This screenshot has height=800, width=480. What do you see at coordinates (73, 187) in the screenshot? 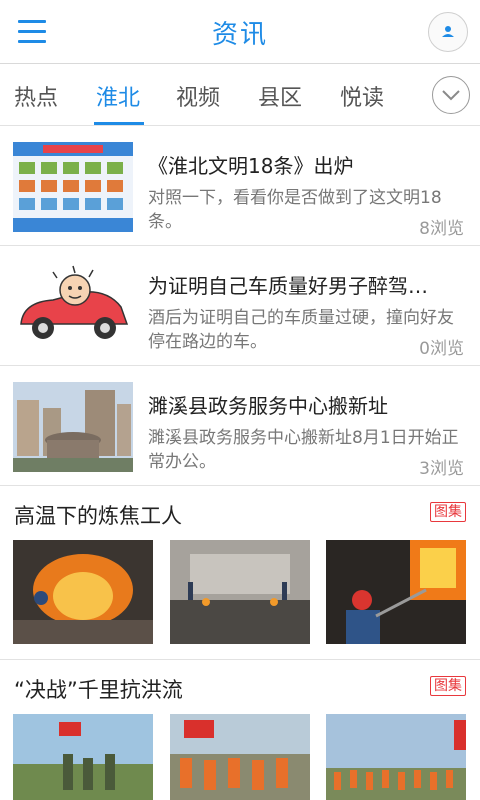
I see `poster-thumbnail` at bounding box center [73, 187].